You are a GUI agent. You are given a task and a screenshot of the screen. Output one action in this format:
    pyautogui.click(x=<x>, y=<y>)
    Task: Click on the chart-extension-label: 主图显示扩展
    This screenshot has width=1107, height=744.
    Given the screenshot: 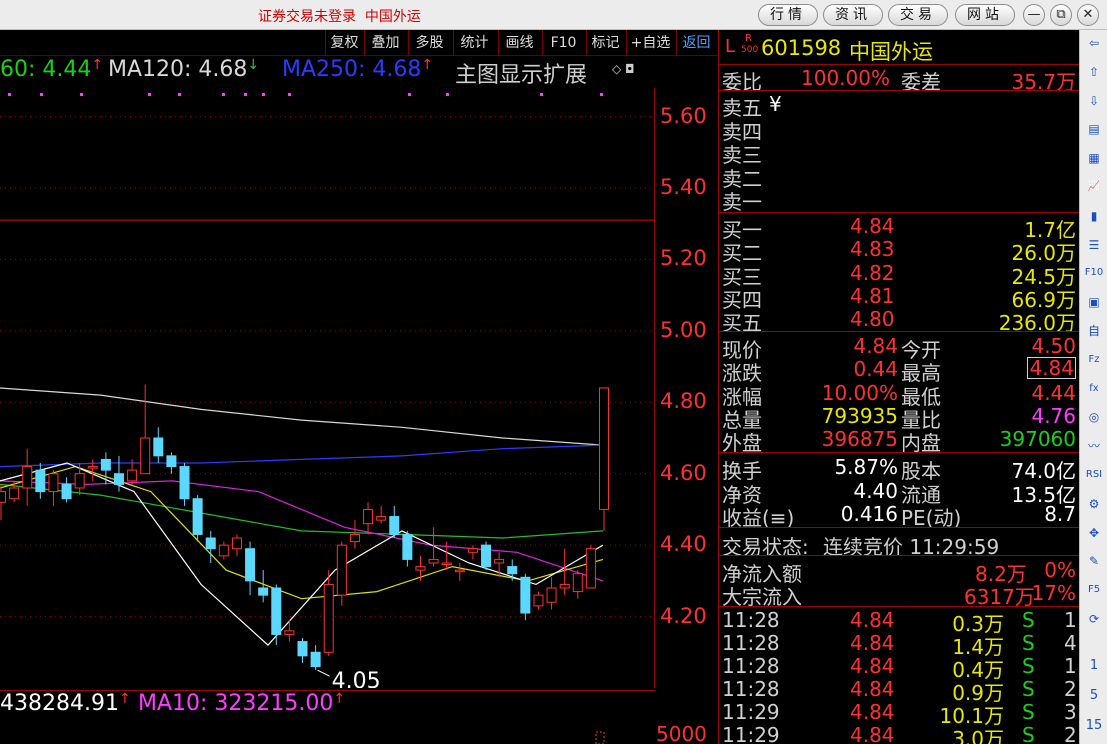 What is the action you would take?
    pyautogui.click(x=521, y=73)
    